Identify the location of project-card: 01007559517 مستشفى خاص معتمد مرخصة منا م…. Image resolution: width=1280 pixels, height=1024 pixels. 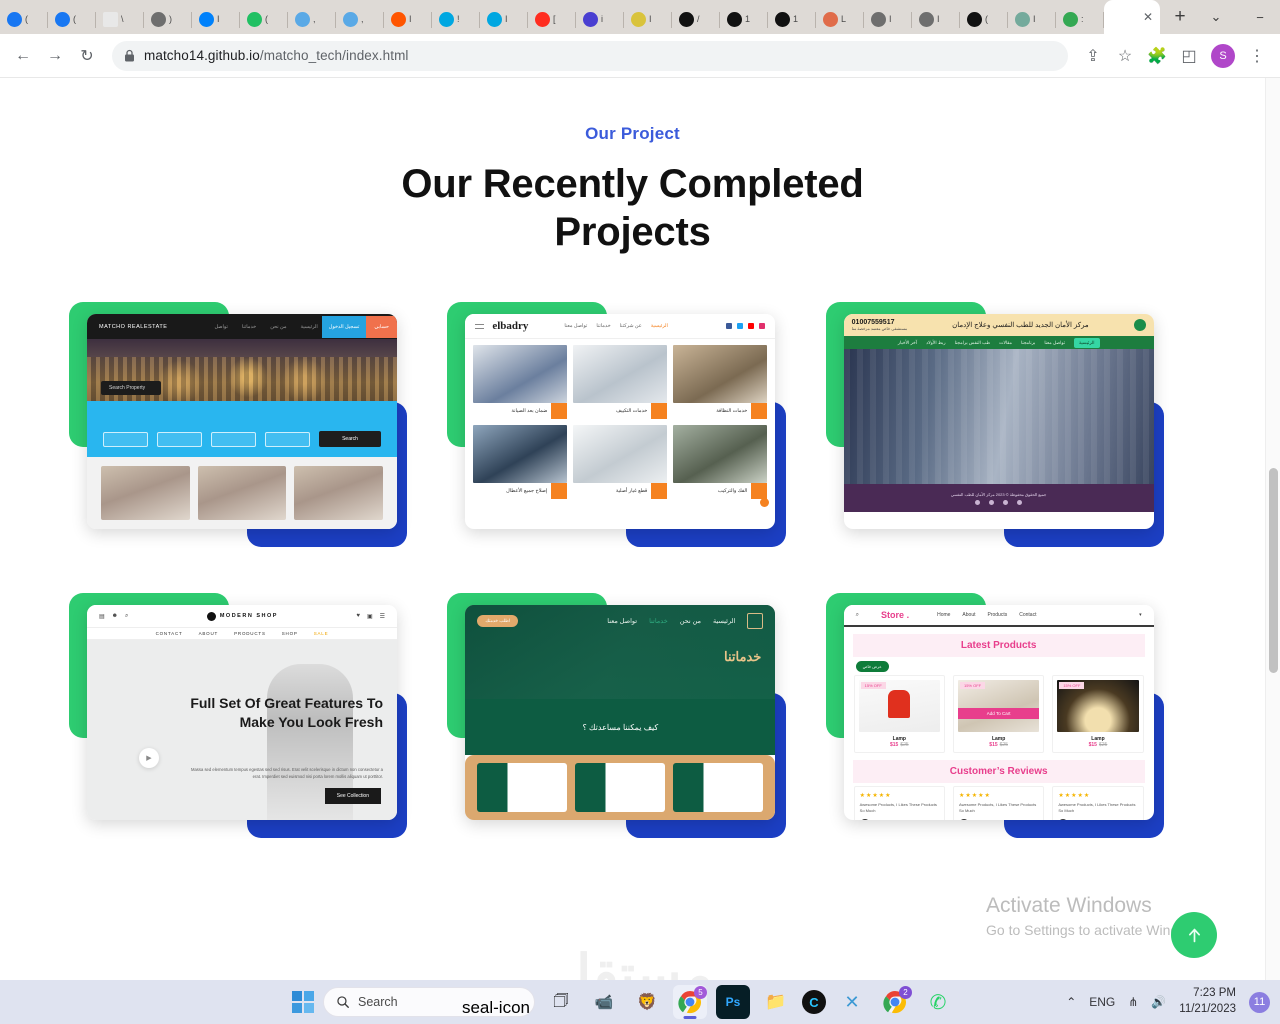
(1011, 425).